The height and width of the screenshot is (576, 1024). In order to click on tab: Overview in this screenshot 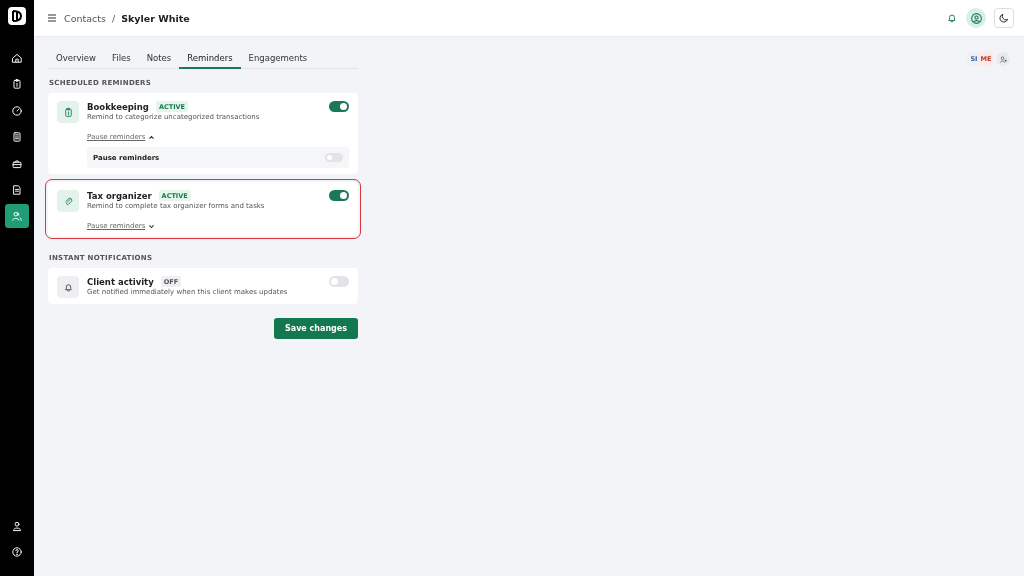, I will do `click(76, 58)`.